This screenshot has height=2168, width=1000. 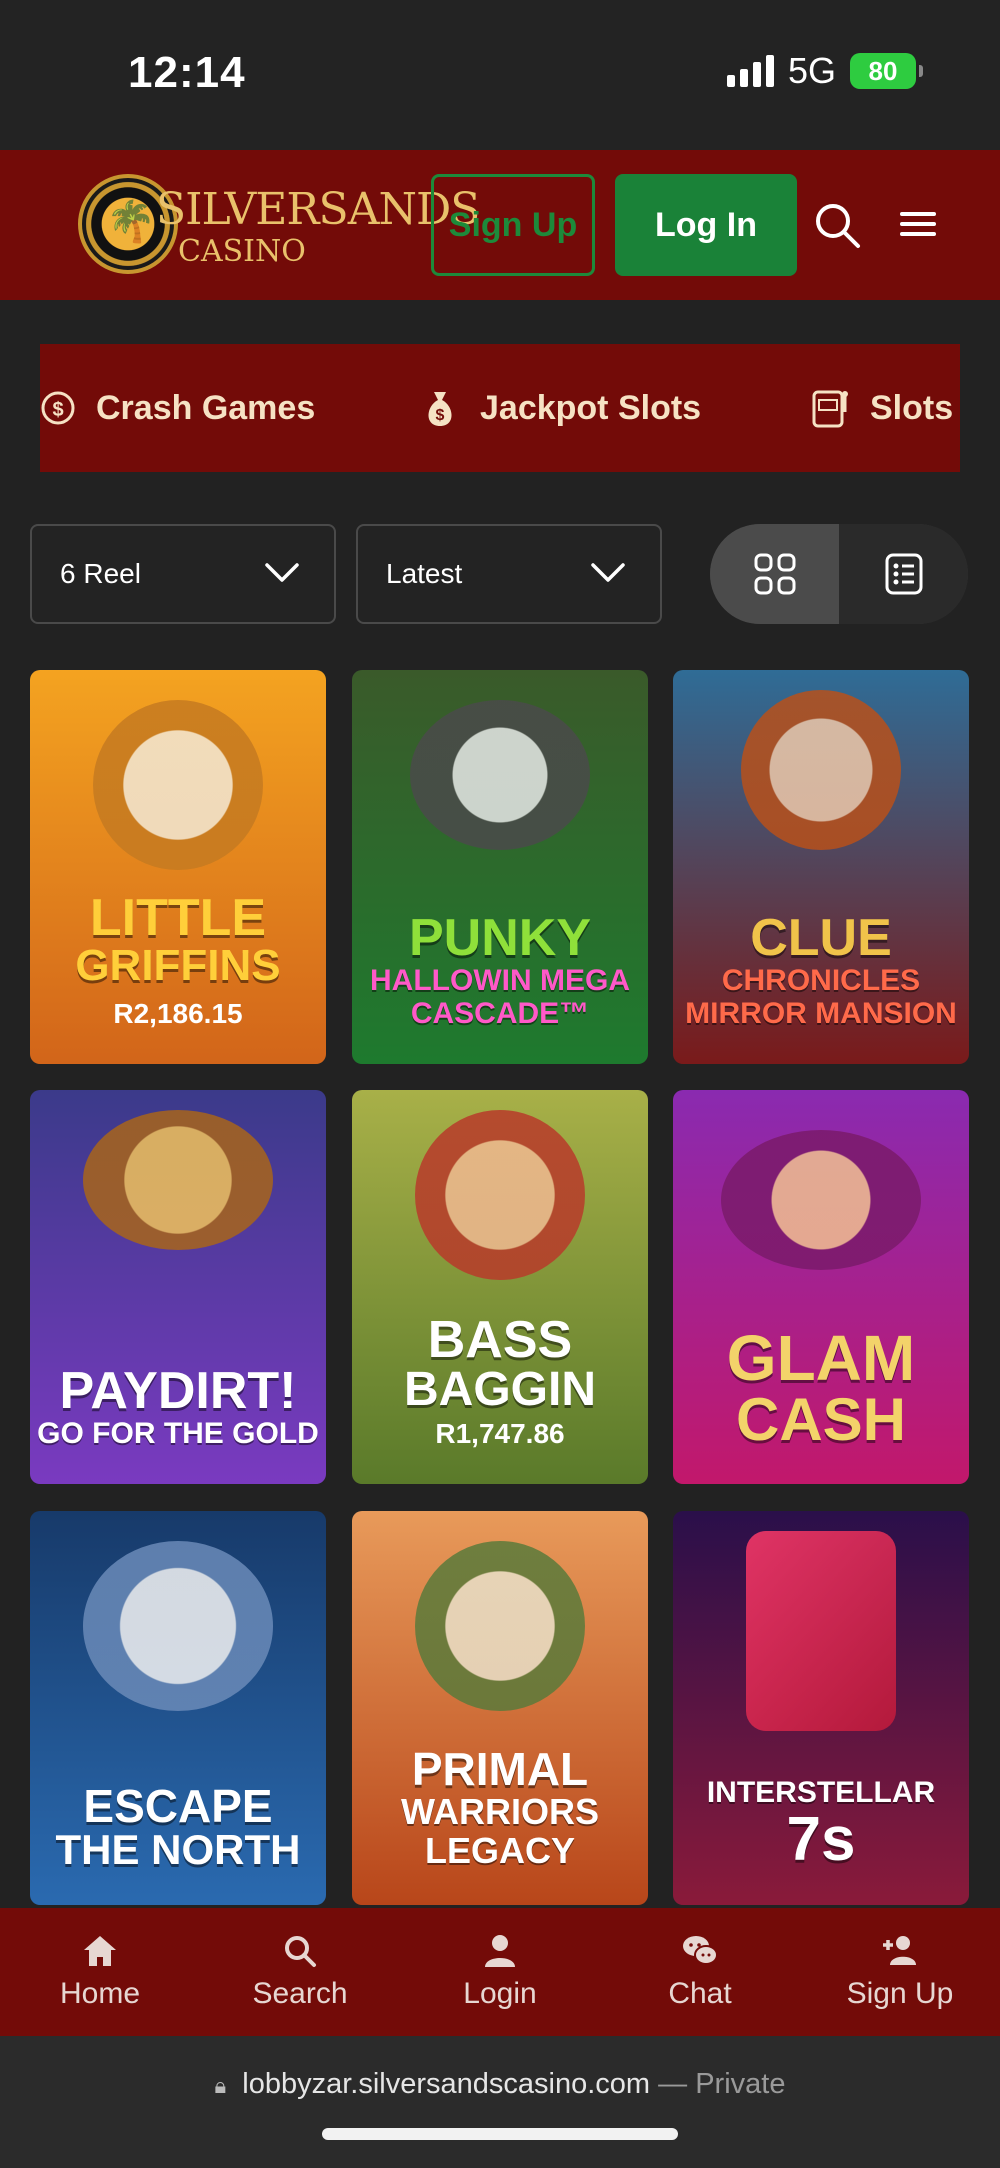 What do you see at coordinates (820, 1419) in the screenshot?
I see `game-subtitle: CASH` at bounding box center [820, 1419].